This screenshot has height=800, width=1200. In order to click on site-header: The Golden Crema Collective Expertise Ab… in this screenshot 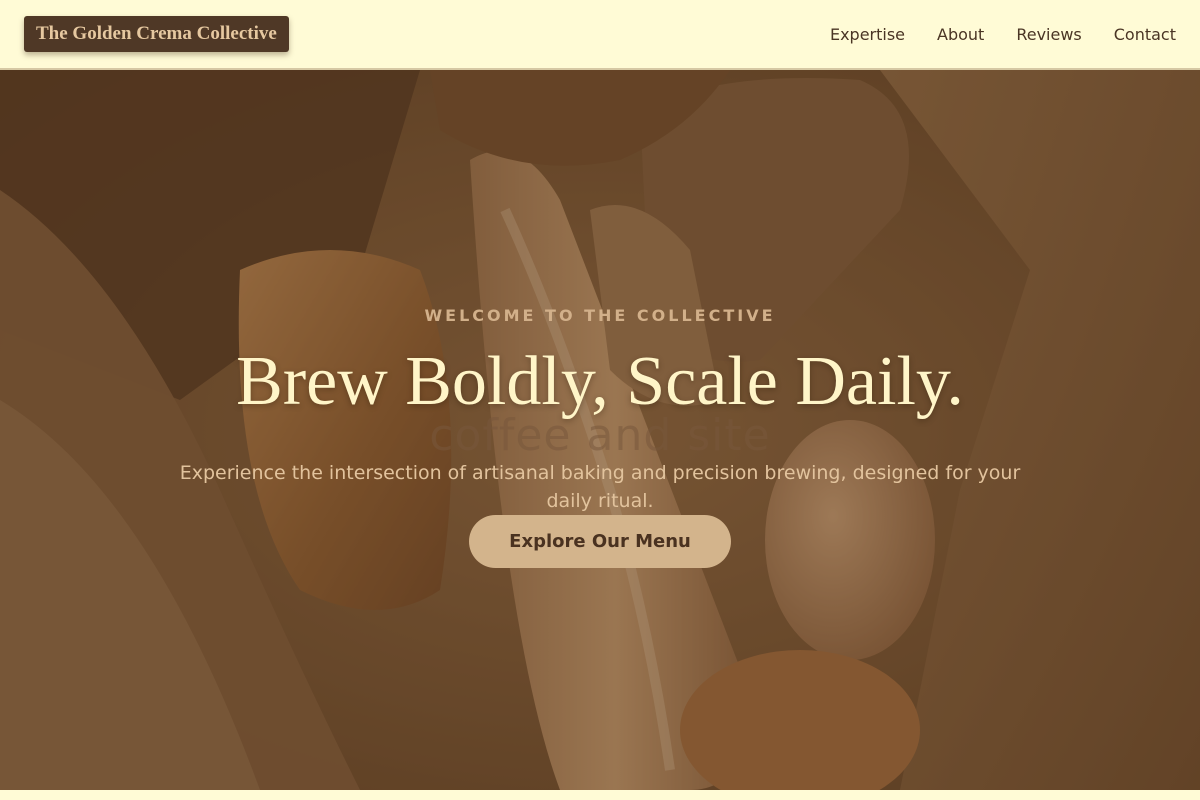, I will do `click(600, 35)`.